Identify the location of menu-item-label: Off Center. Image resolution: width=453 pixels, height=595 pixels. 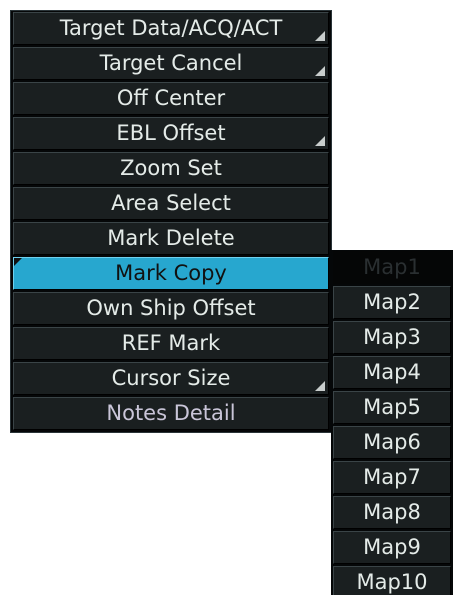
(171, 98).